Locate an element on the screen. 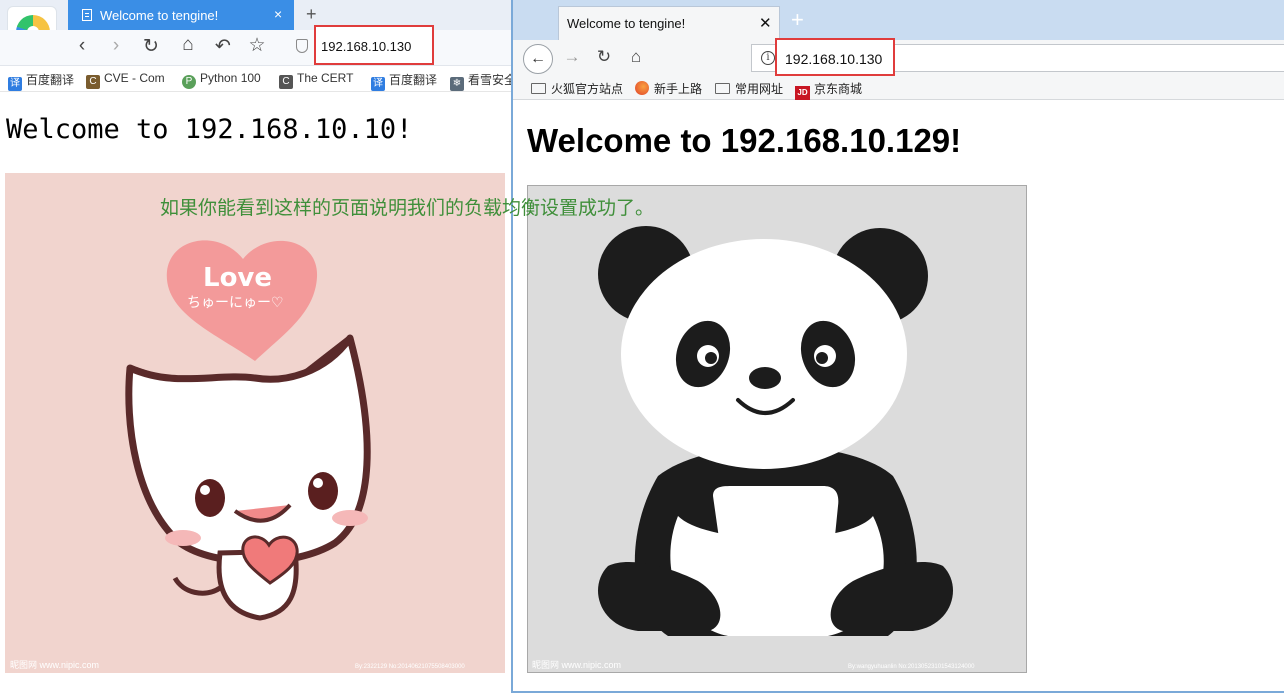 This screenshot has height=693, width=1284. info-icon: i is located at coordinates (768, 58).